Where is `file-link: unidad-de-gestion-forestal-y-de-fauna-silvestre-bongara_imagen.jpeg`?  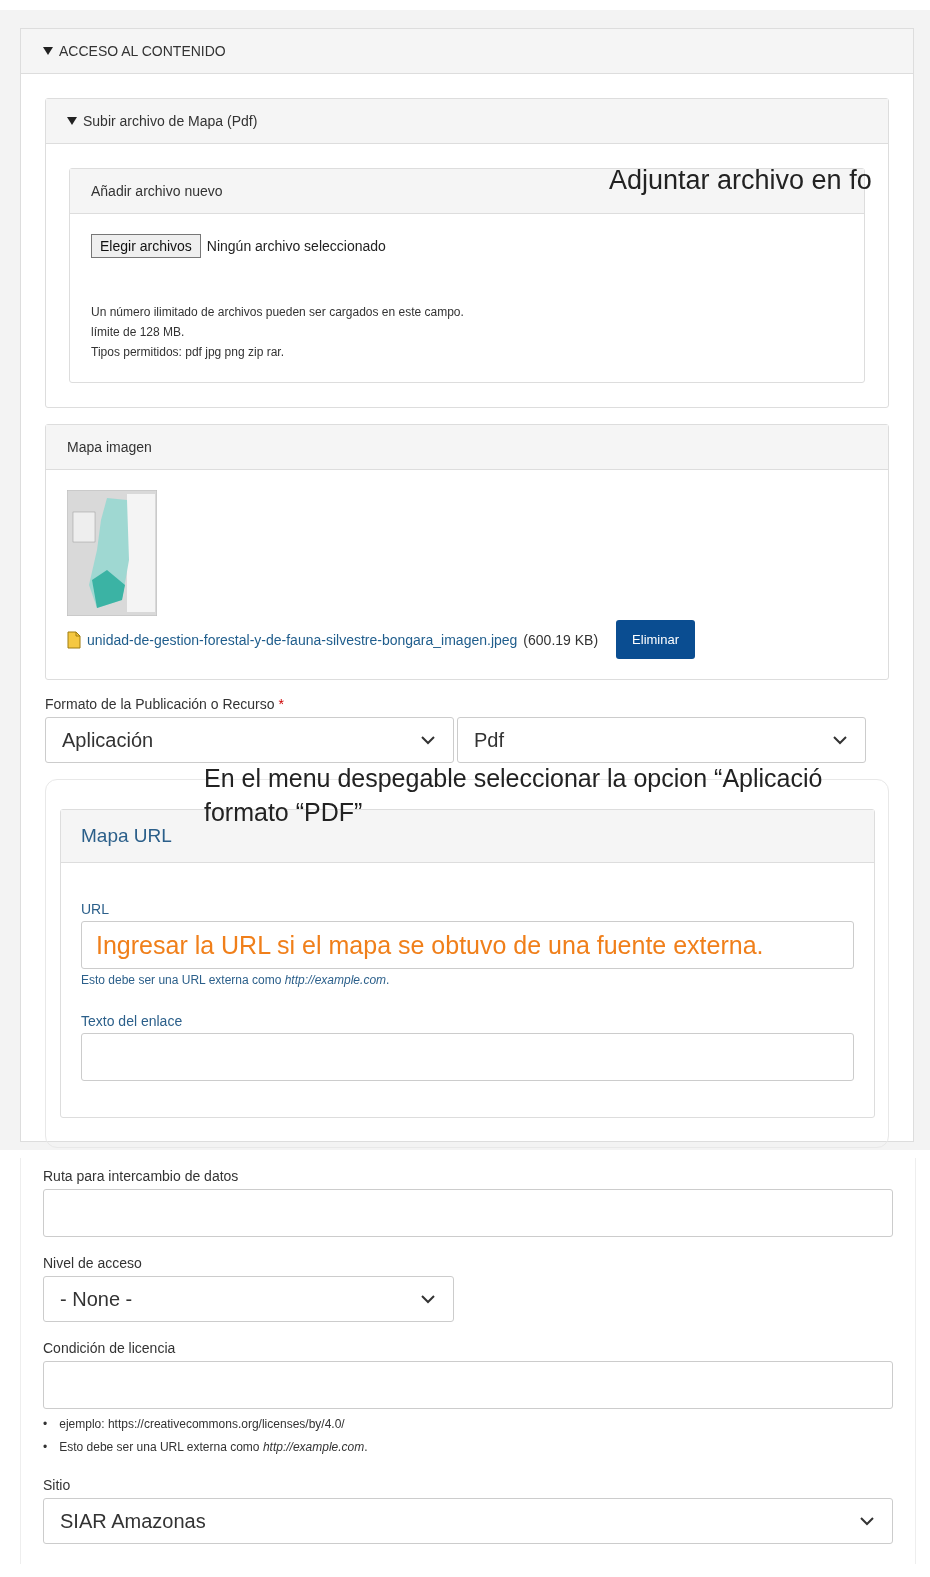 file-link: unidad-de-gestion-forestal-y-de-fauna-silvestre-bongara_imagen.jpeg is located at coordinates (302, 639).